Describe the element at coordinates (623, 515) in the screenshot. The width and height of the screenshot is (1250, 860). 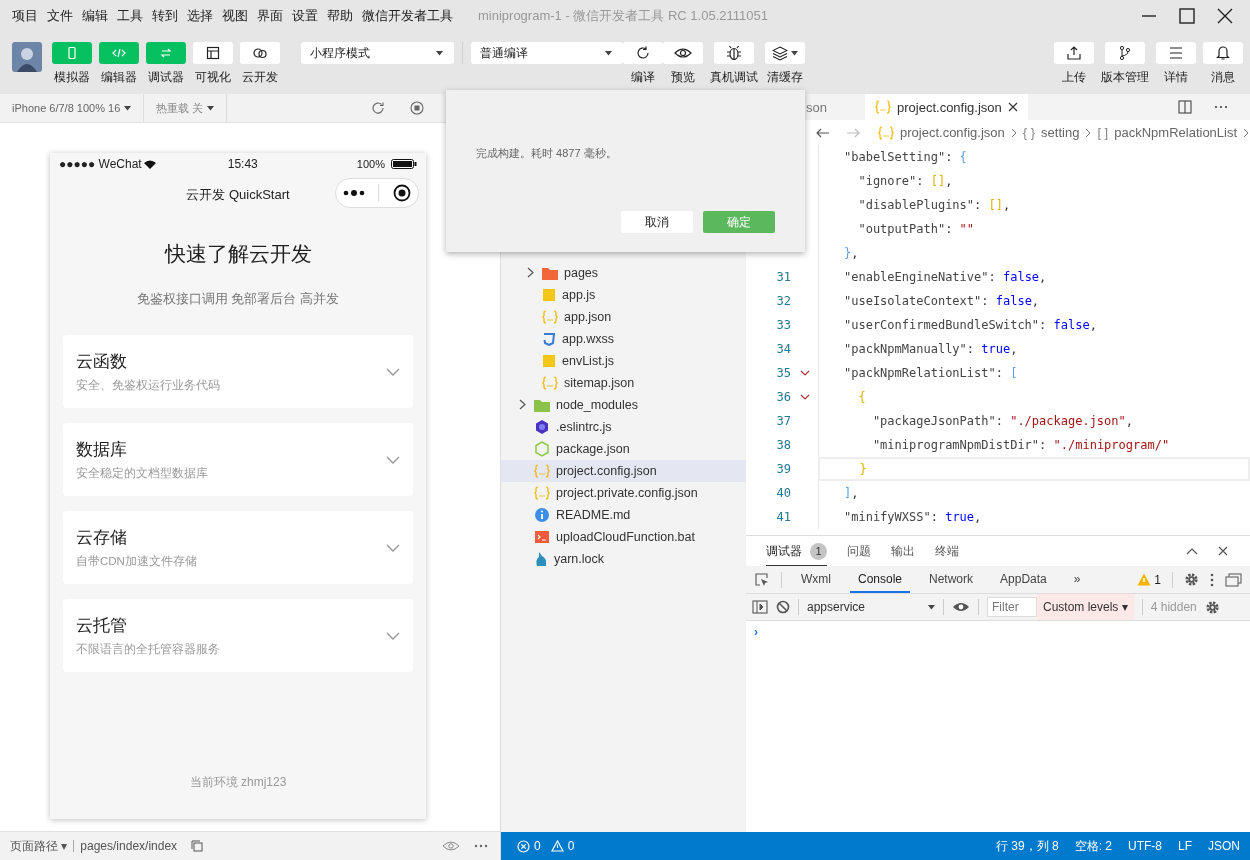
I see `file-tree-item: README.md` at that location.